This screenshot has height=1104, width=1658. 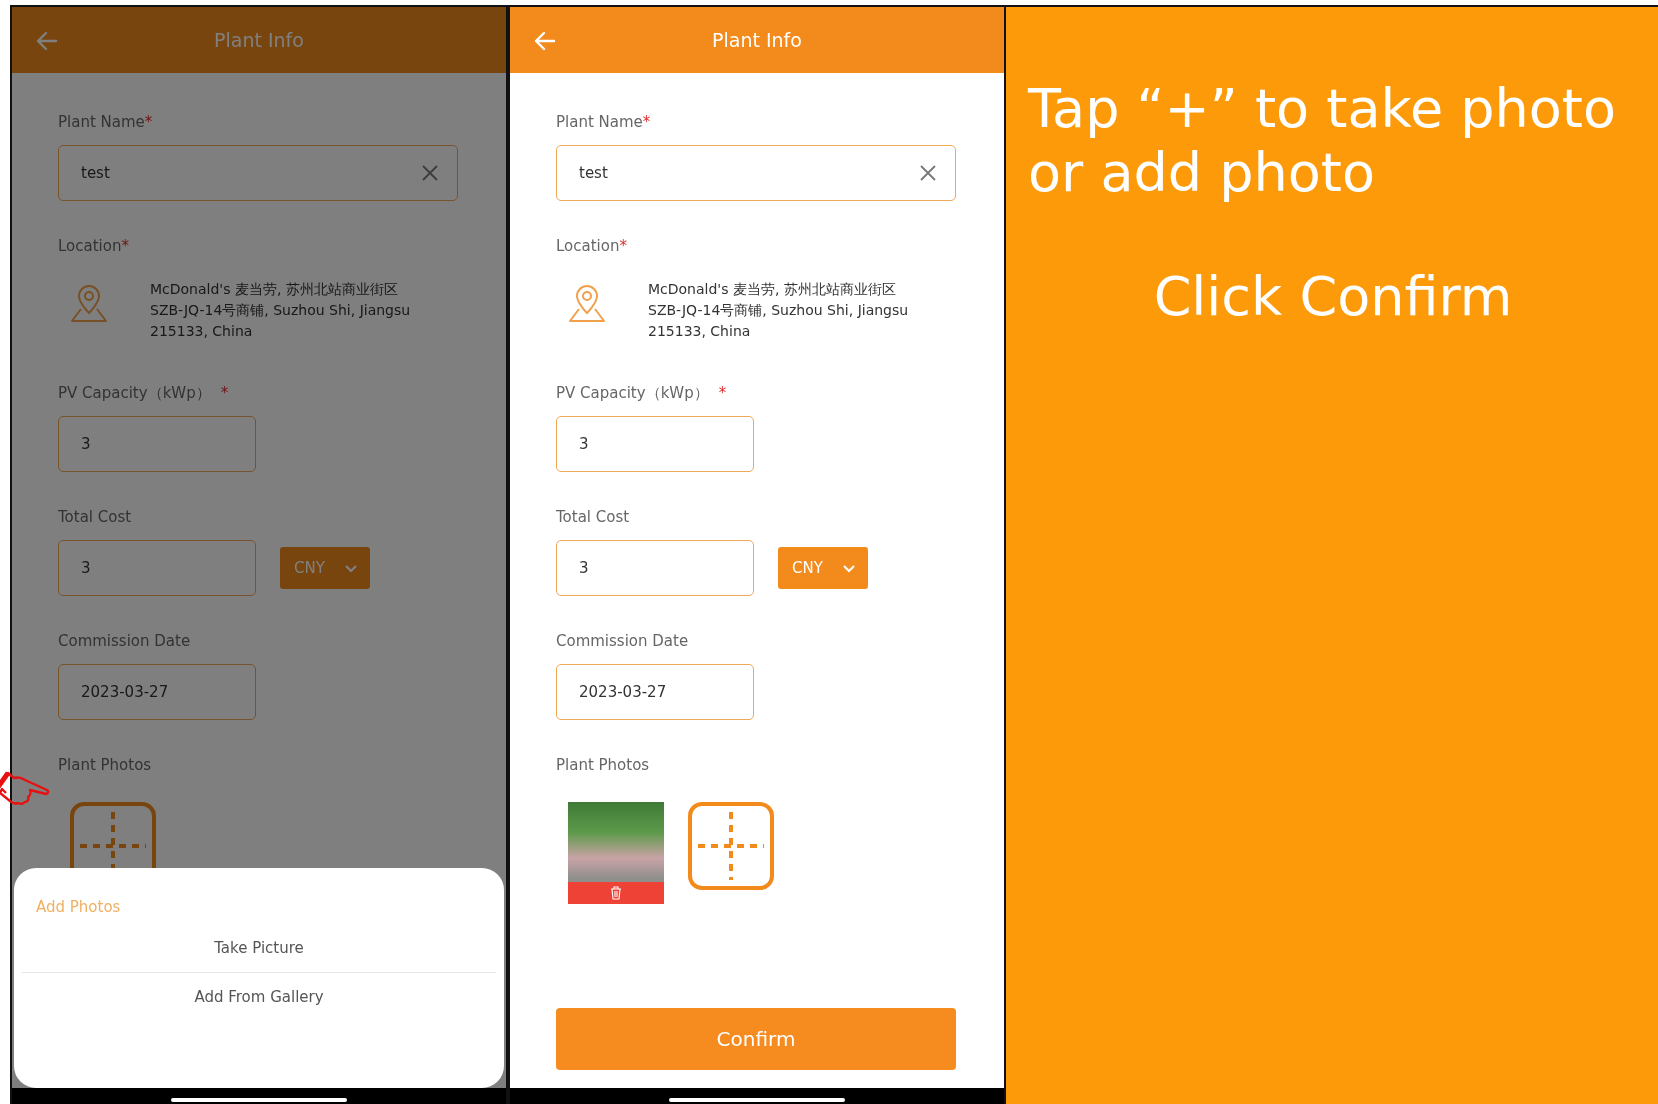 I want to click on sheet-option: Add From Gallery, so click(x=259, y=996).